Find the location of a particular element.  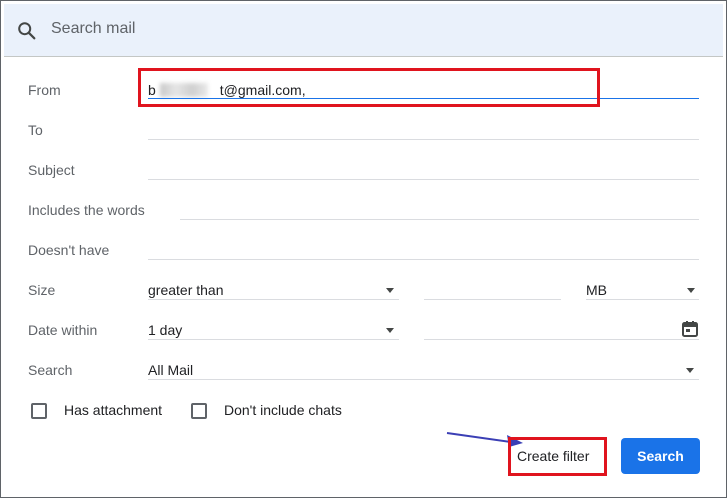

search-button-label: Search is located at coordinates (660, 456).